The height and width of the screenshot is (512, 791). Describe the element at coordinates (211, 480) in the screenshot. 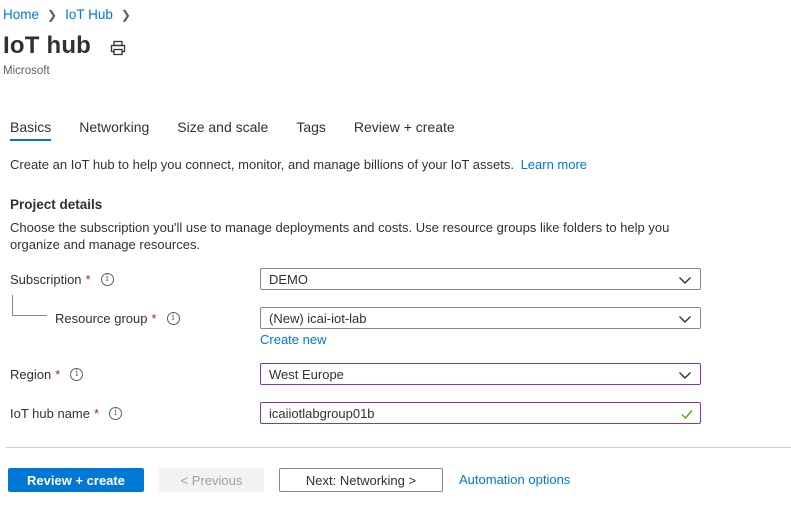

I see `previous-button: < Previous` at that location.